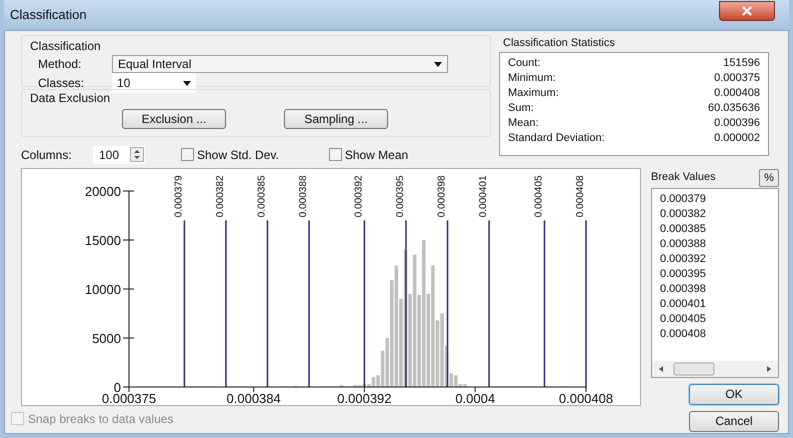 This screenshot has height=438, width=793. Describe the element at coordinates (442, 196) in the screenshot. I see `break-label: 0.000398` at that location.